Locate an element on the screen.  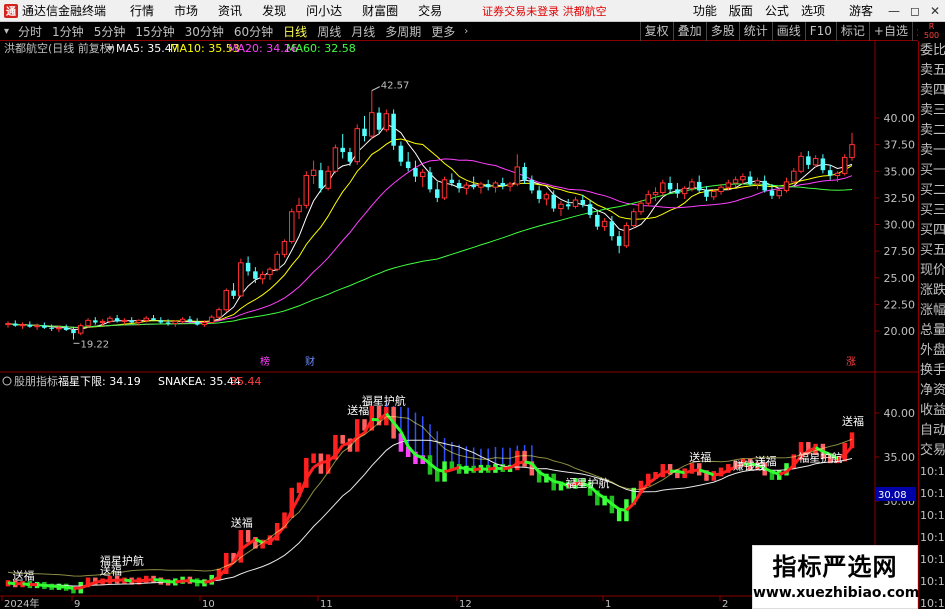
tool-button-5: F10 is located at coordinates (820, 31).